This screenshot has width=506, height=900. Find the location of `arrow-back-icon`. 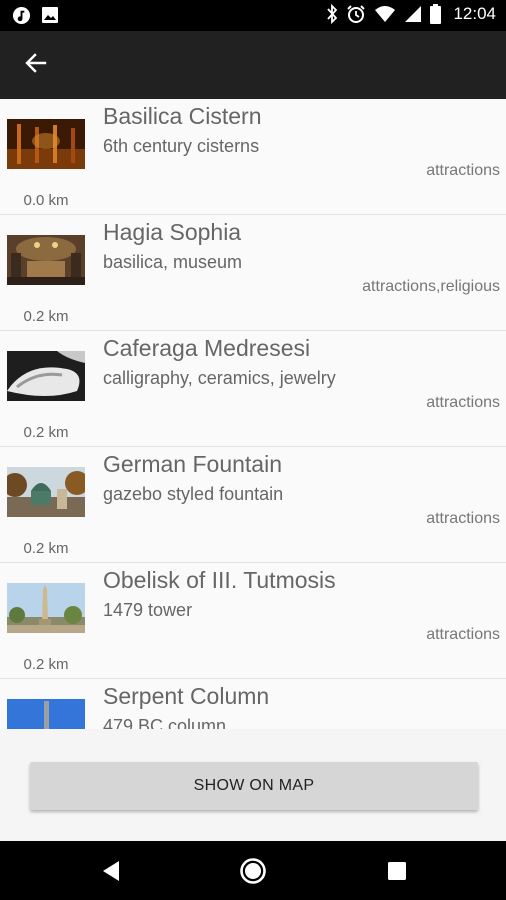

arrow-back-icon is located at coordinates (36, 65).